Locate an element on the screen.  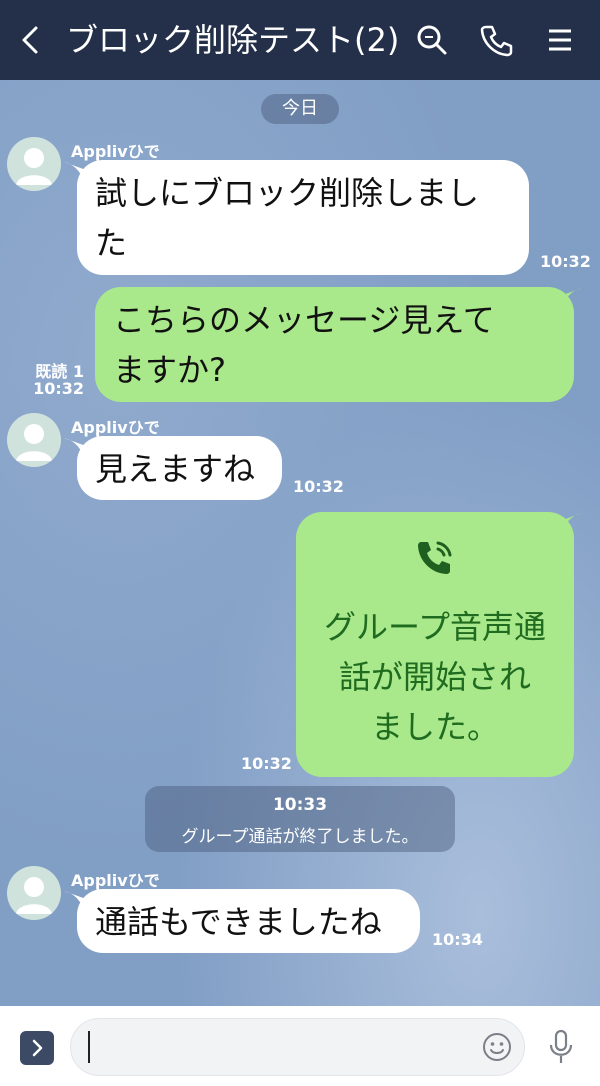
emoji-icon is located at coordinates (497, 1047).